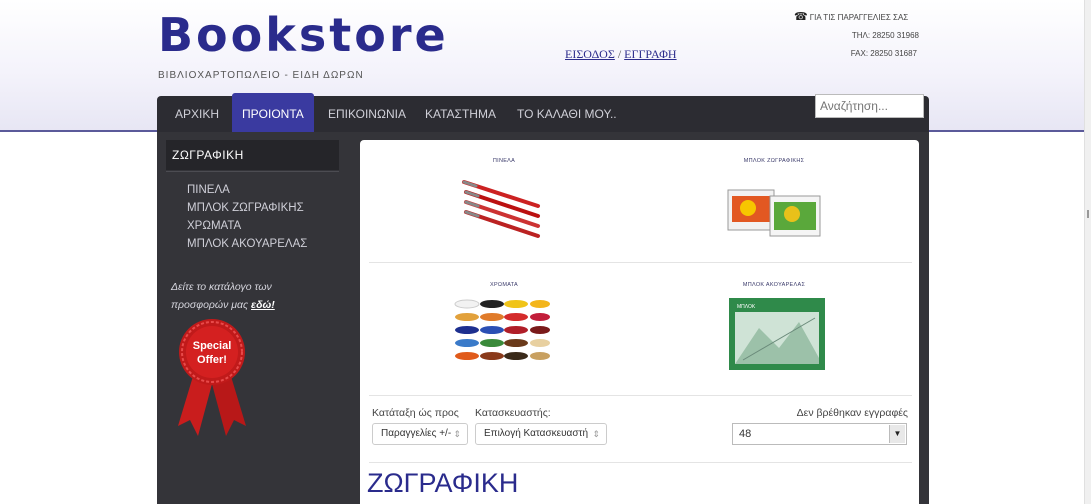 The height and width of the screenshot is (504, 1091). I want to click on watercolor-pad-image: ΜΠΛΟΚ, so click(777, 334).